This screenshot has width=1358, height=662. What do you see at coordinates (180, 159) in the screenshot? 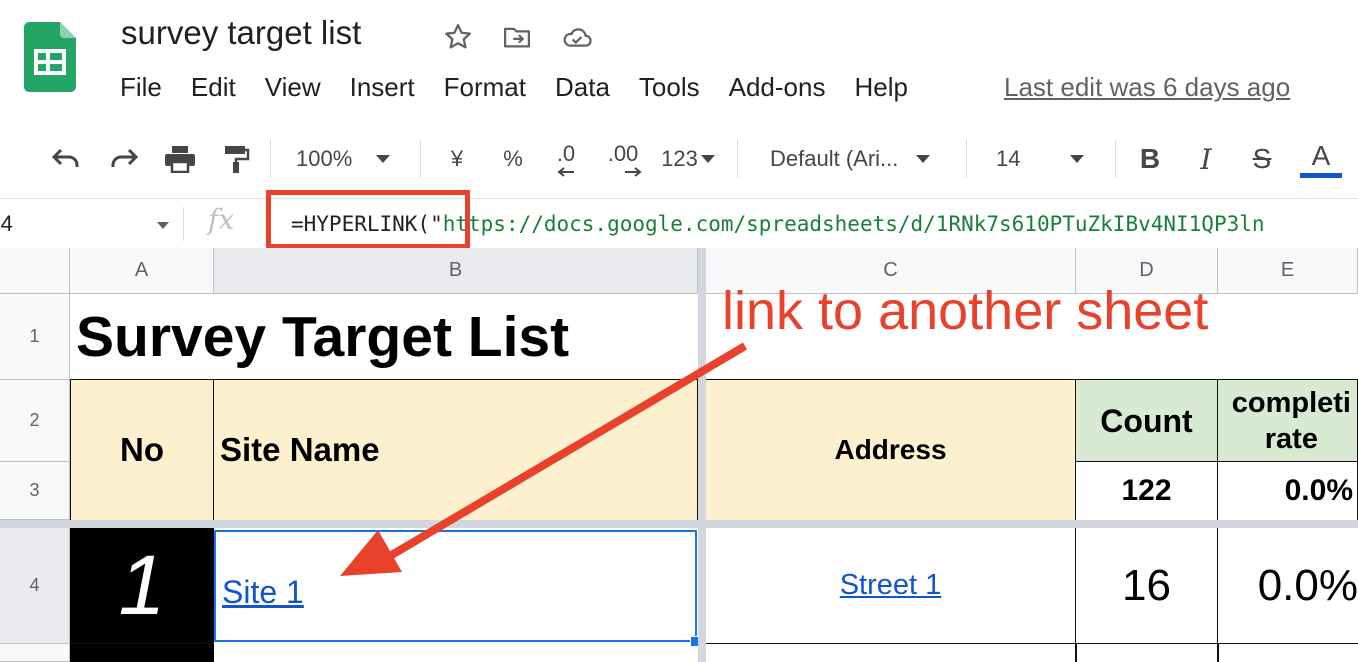
I see `print-icon` at bounding box center [180, 159].